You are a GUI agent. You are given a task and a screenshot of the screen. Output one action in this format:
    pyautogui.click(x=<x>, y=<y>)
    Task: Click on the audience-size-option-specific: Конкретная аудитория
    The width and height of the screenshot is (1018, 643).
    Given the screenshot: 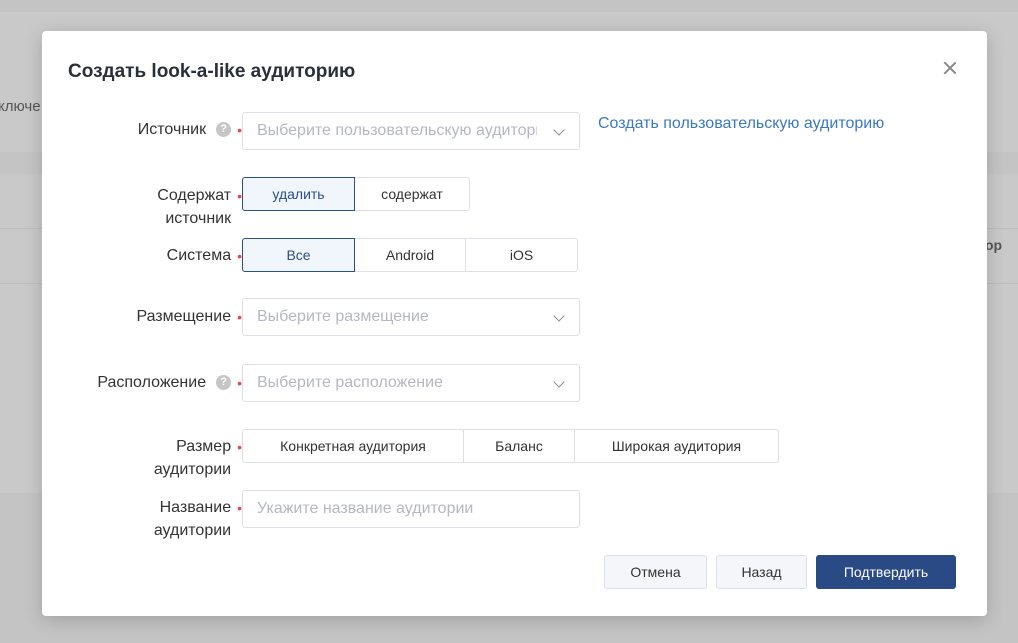 What is the action you would take?
    pyautogui.click(x=353, y=446)
    